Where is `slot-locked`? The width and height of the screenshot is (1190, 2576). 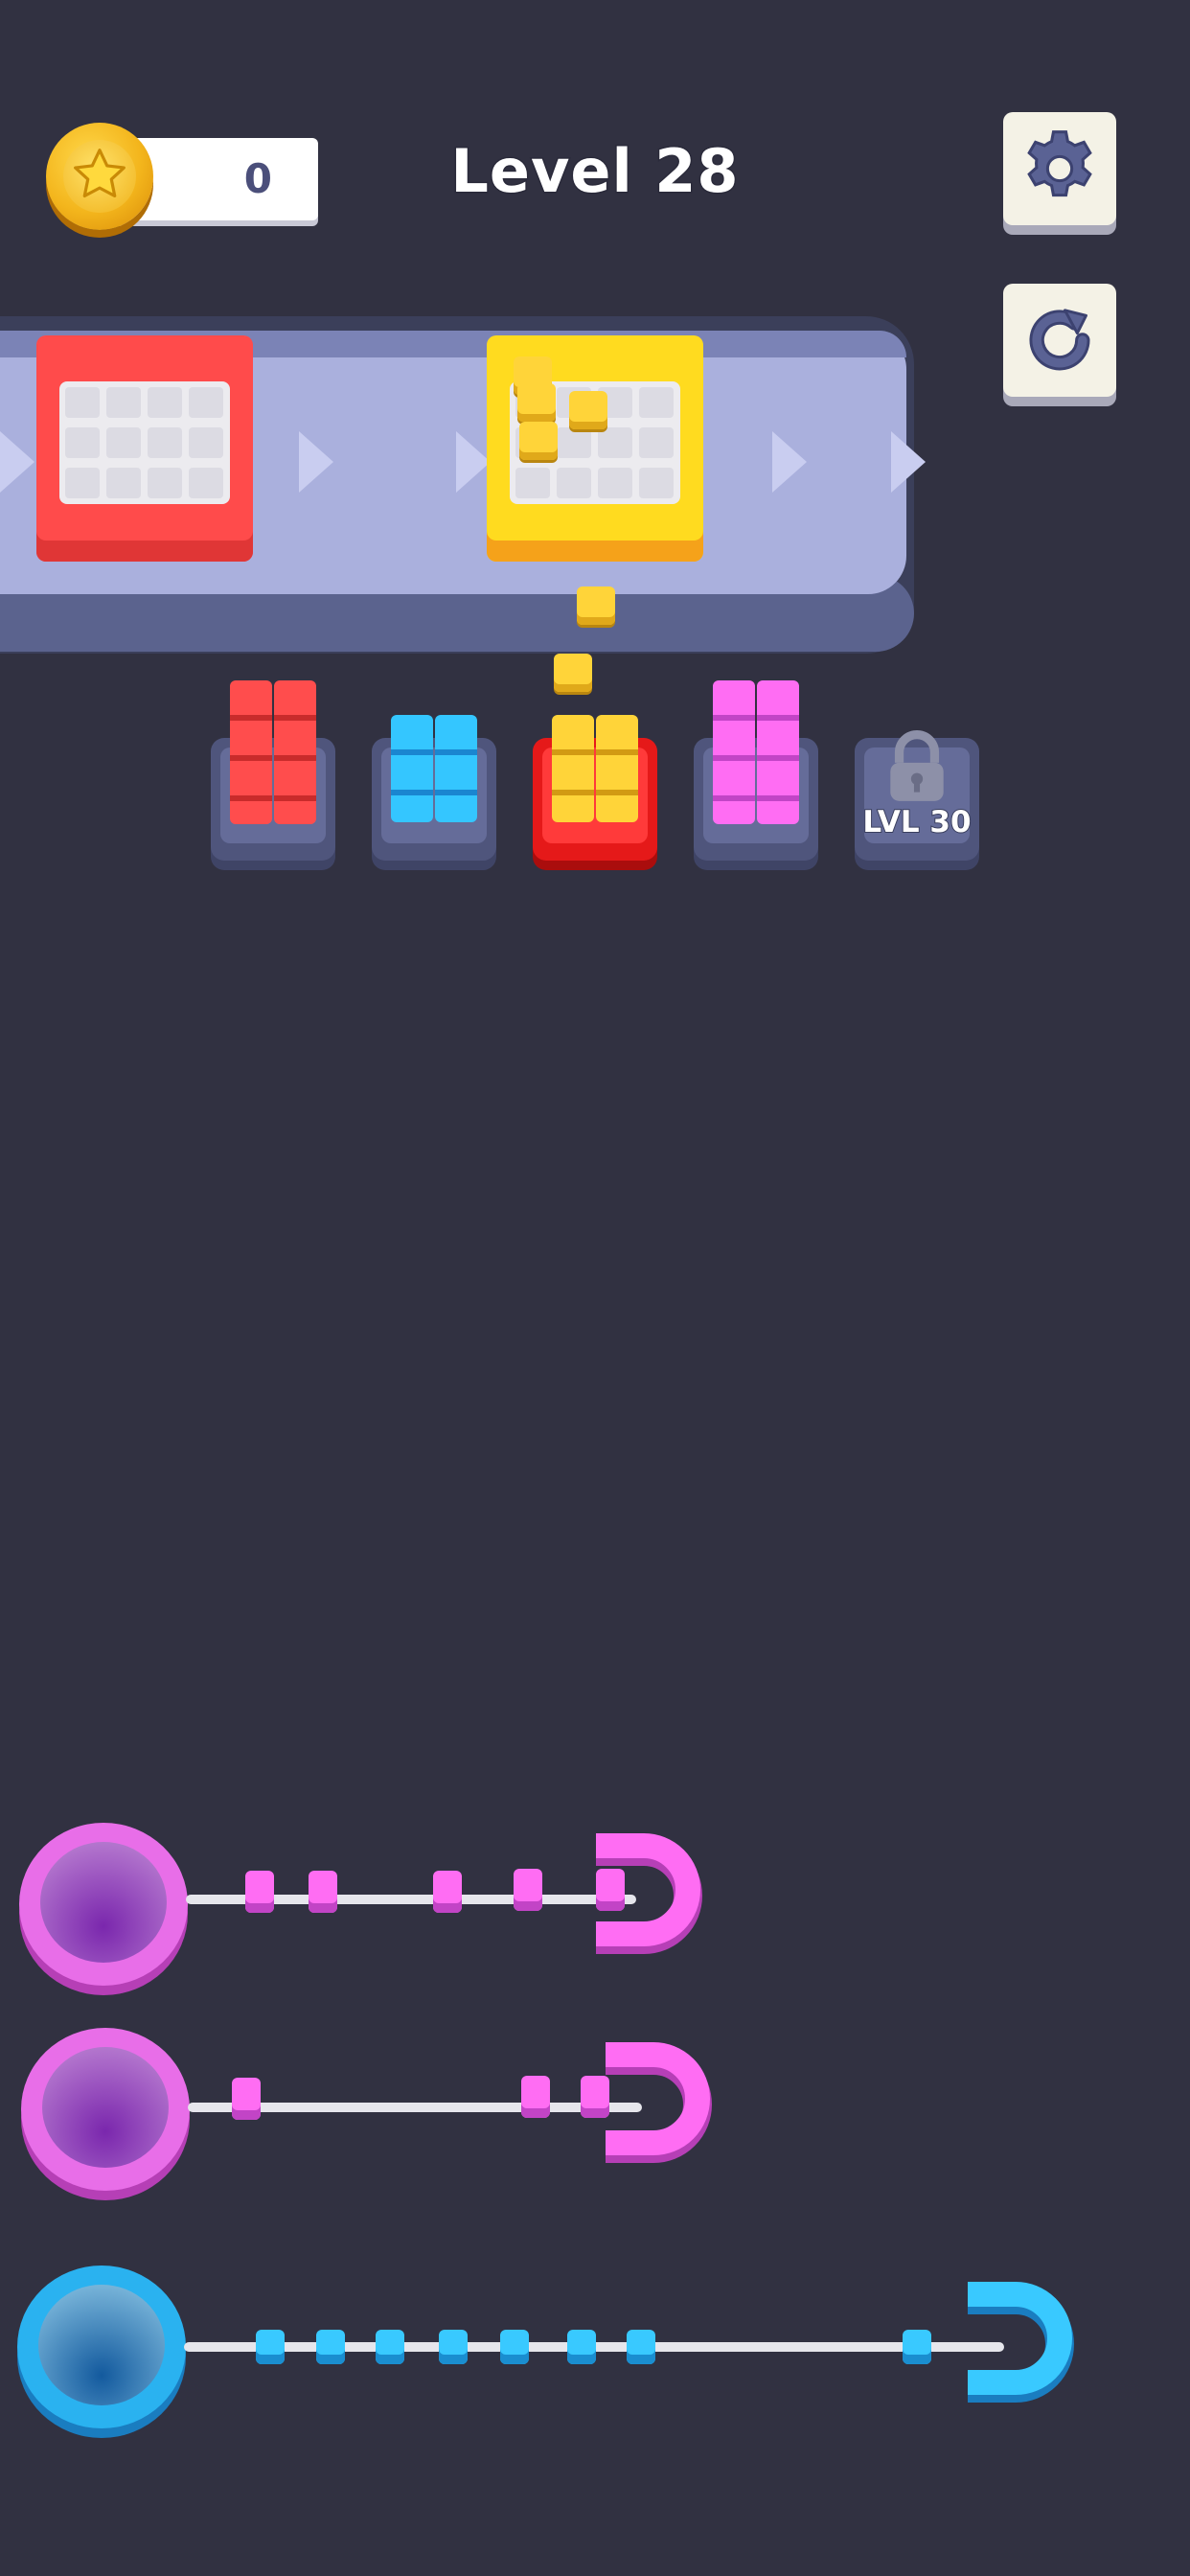 slot-locked is located at coordinates (917, 795).